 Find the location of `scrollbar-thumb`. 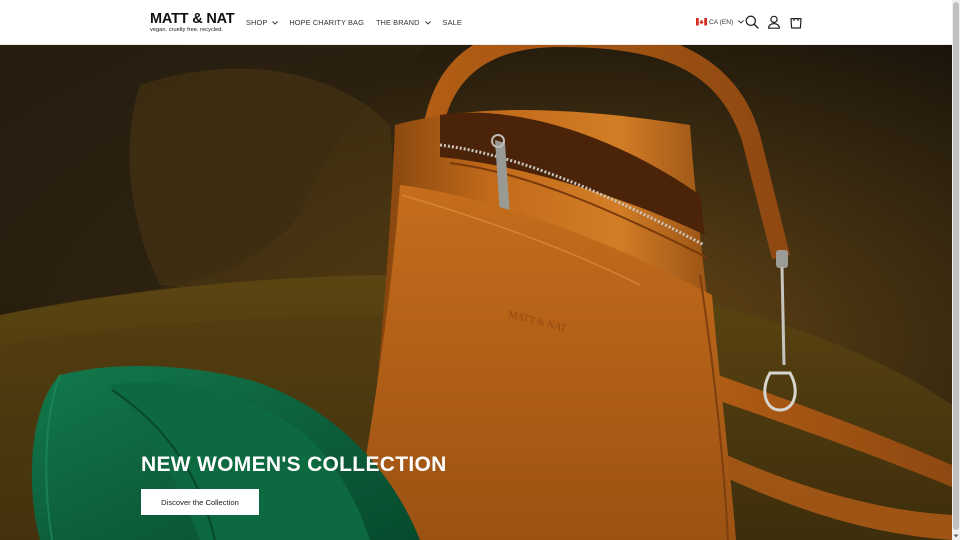

scrollbar-thumb is located at coordinates (956, 266).